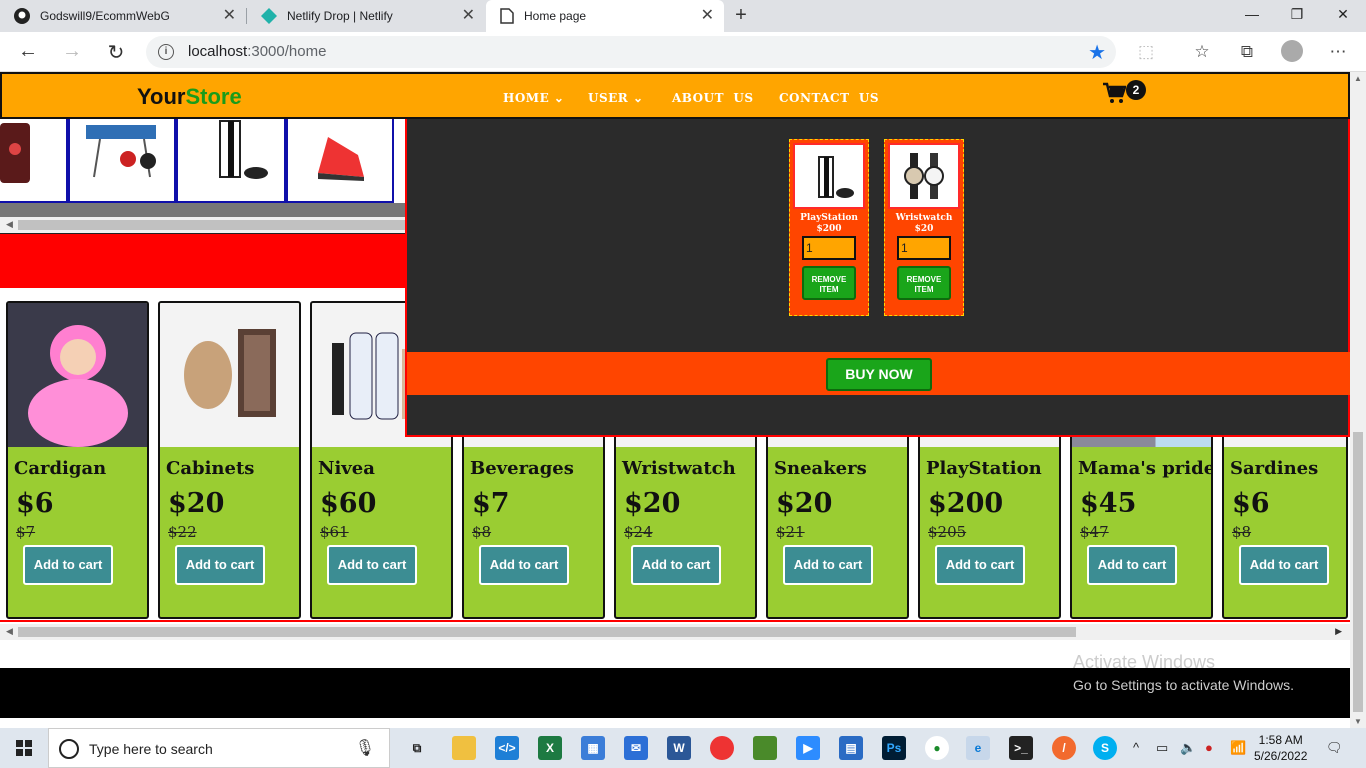 This screenshot has width=1366, height=768. What do you see at coordinates (924, 229) in the screenshot?
I see `cart-item-price: $20` at bounding box center [924, 229].